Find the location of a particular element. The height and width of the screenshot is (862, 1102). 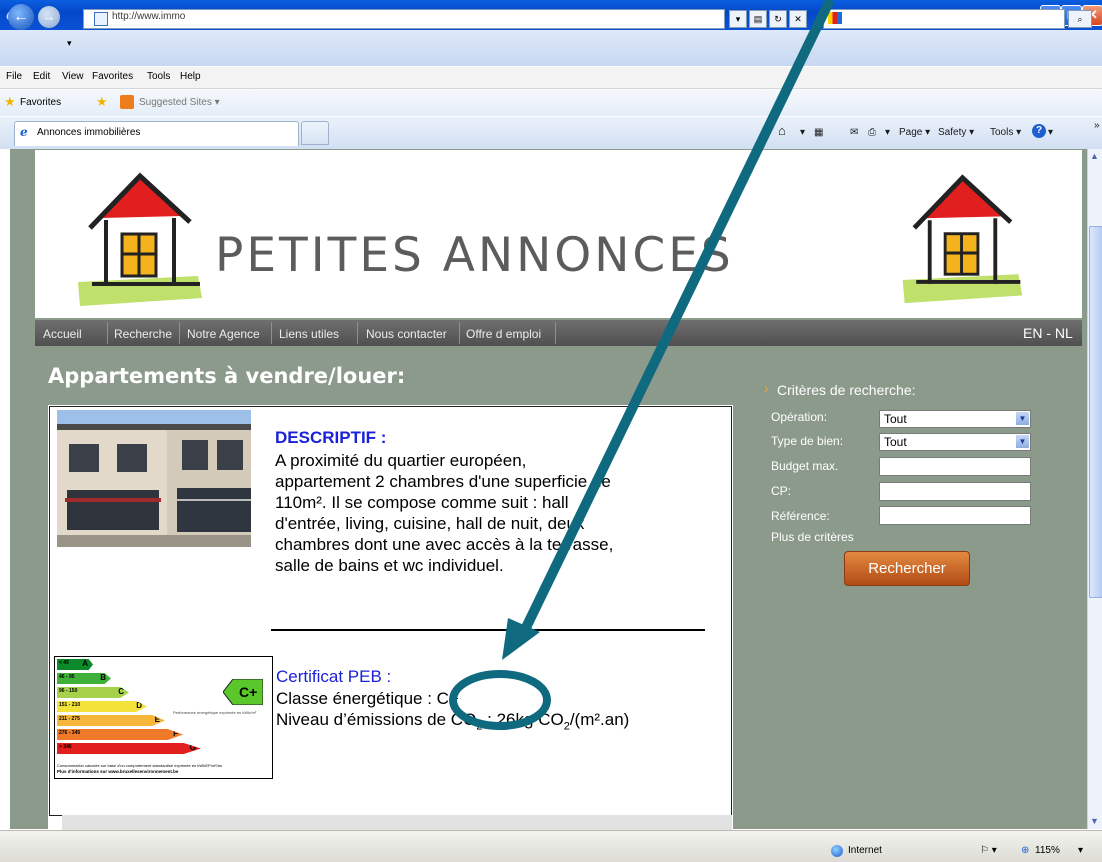

scroll-down-icon: ▼ is located at coordinates (1094, 821).